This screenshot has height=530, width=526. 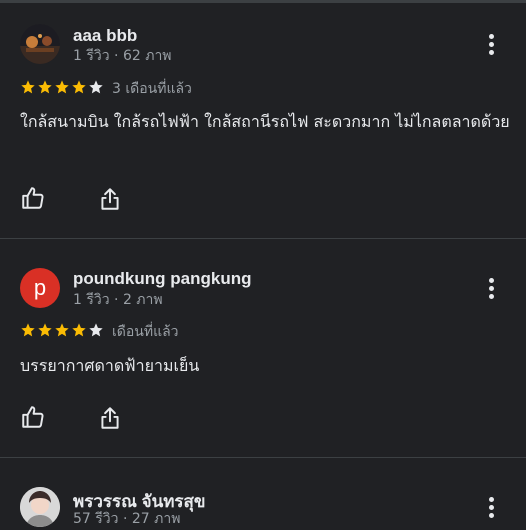 I want to click on review-card: พรวรรณ จันทรสุข 57 รีวิว · 27 ภาพ, so click(x=263, y=492).